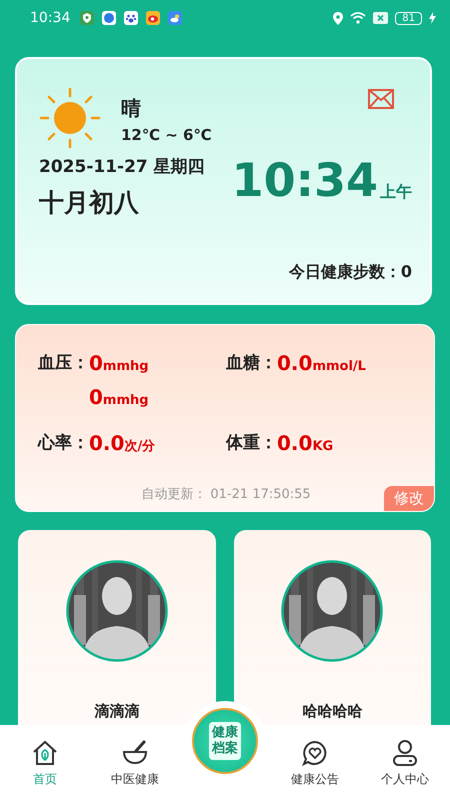 The height and width of the screenshot is (800, 450). I want to click on metric-label: 心率：, so click(63, 443).